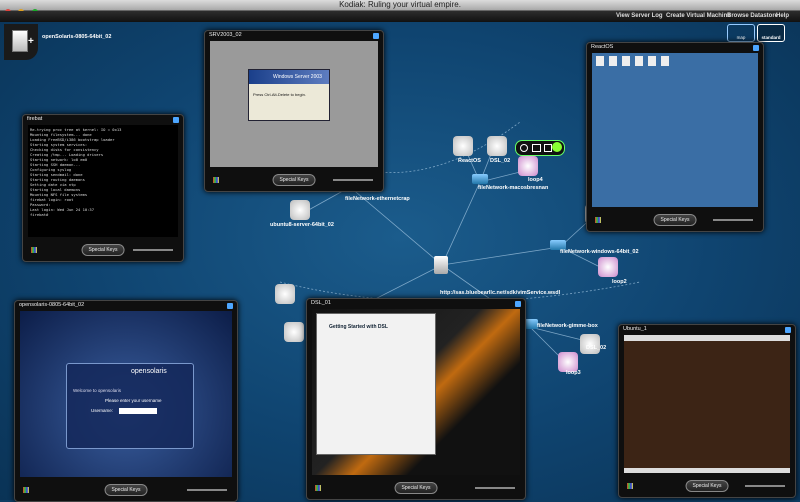 The height and width of the screenshot is (502, 800). Describe the element at coordinates (302, 225) in the screenshot. I see `vm-node-label: ubuntu8-server-64bit_02` at that location.